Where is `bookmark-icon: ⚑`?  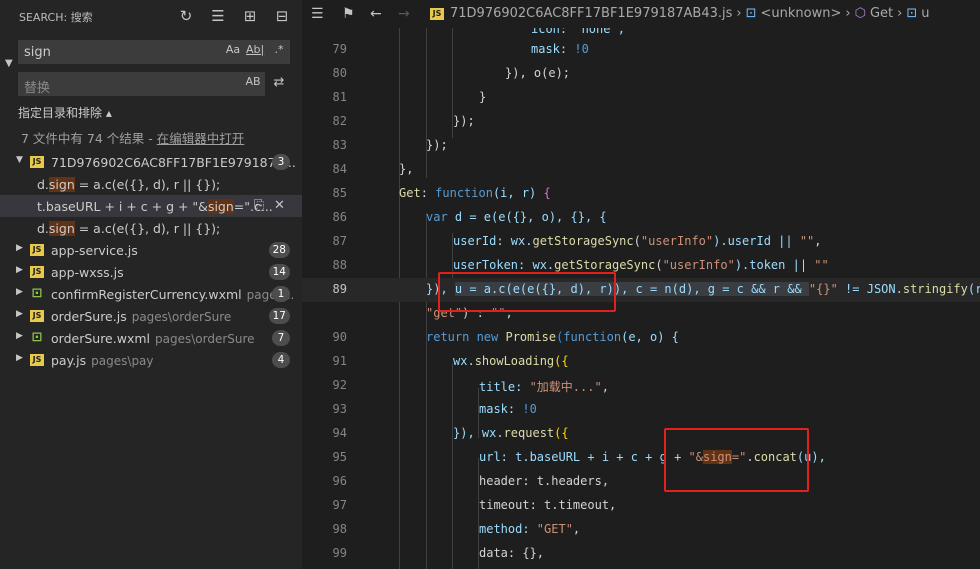
bookmark-icon: ⚑ is located at coordinates (348, 14).